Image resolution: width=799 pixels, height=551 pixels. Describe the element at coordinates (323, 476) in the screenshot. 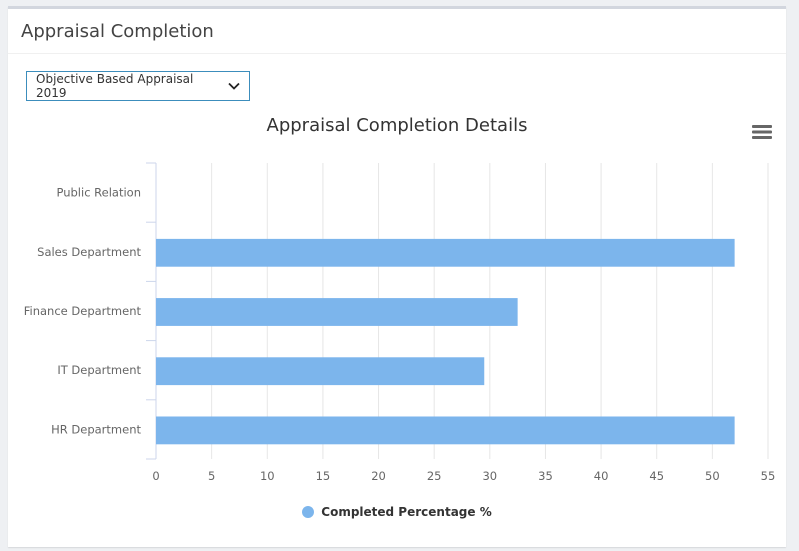

I see `x-tick-label: 15` at that location.